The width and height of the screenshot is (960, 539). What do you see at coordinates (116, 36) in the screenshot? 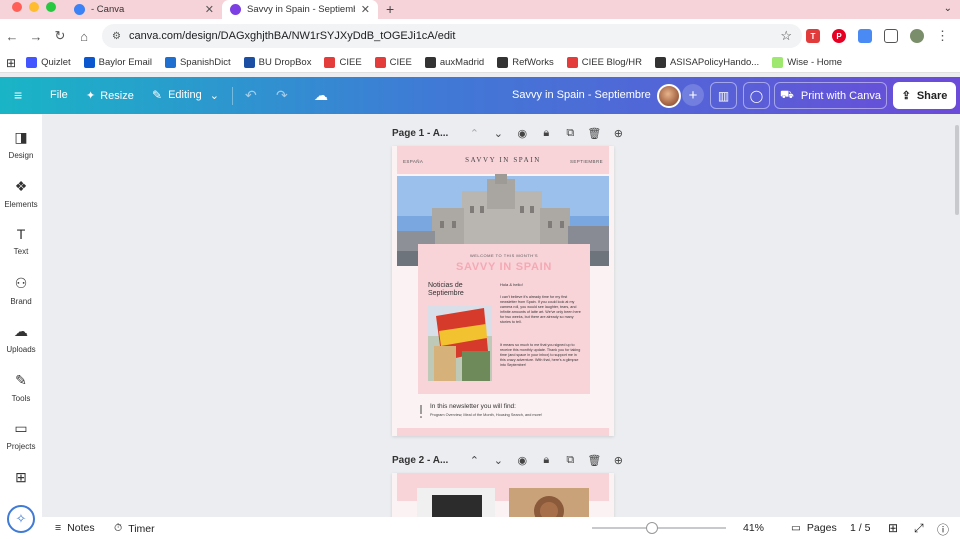
I see `site-info-icon: ⚙` at bounding box center [116, 36].